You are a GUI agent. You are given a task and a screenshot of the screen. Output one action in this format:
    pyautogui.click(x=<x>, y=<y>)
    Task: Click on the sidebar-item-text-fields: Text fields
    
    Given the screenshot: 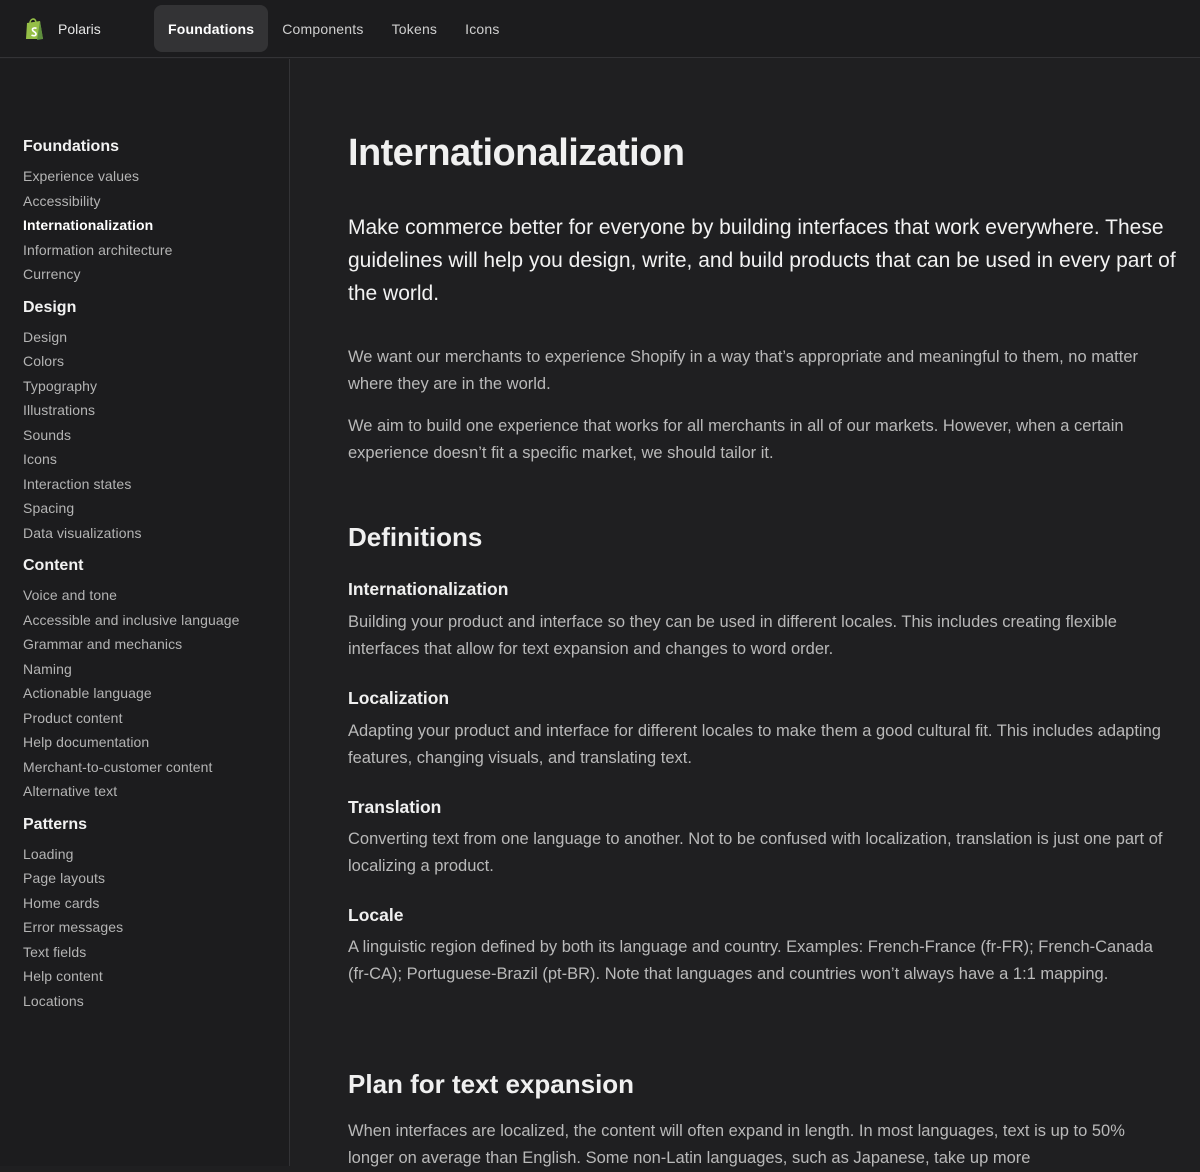 What is the action you would take?
    pyautogui.click(x=150, y=955)
    